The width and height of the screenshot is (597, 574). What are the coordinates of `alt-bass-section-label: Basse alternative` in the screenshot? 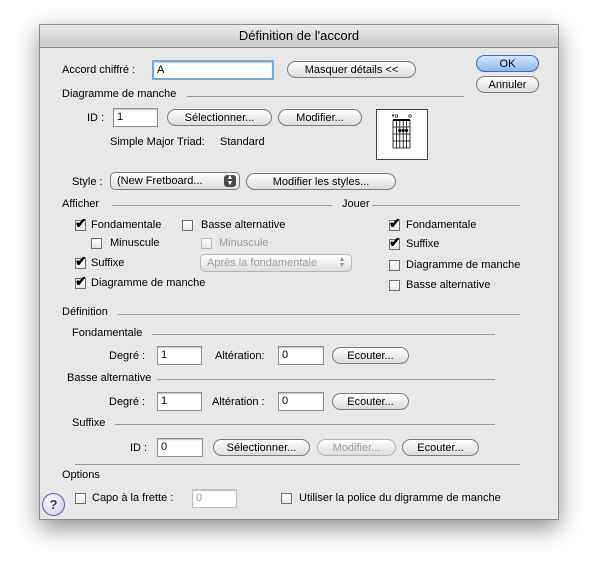 It's located at (109, 378).